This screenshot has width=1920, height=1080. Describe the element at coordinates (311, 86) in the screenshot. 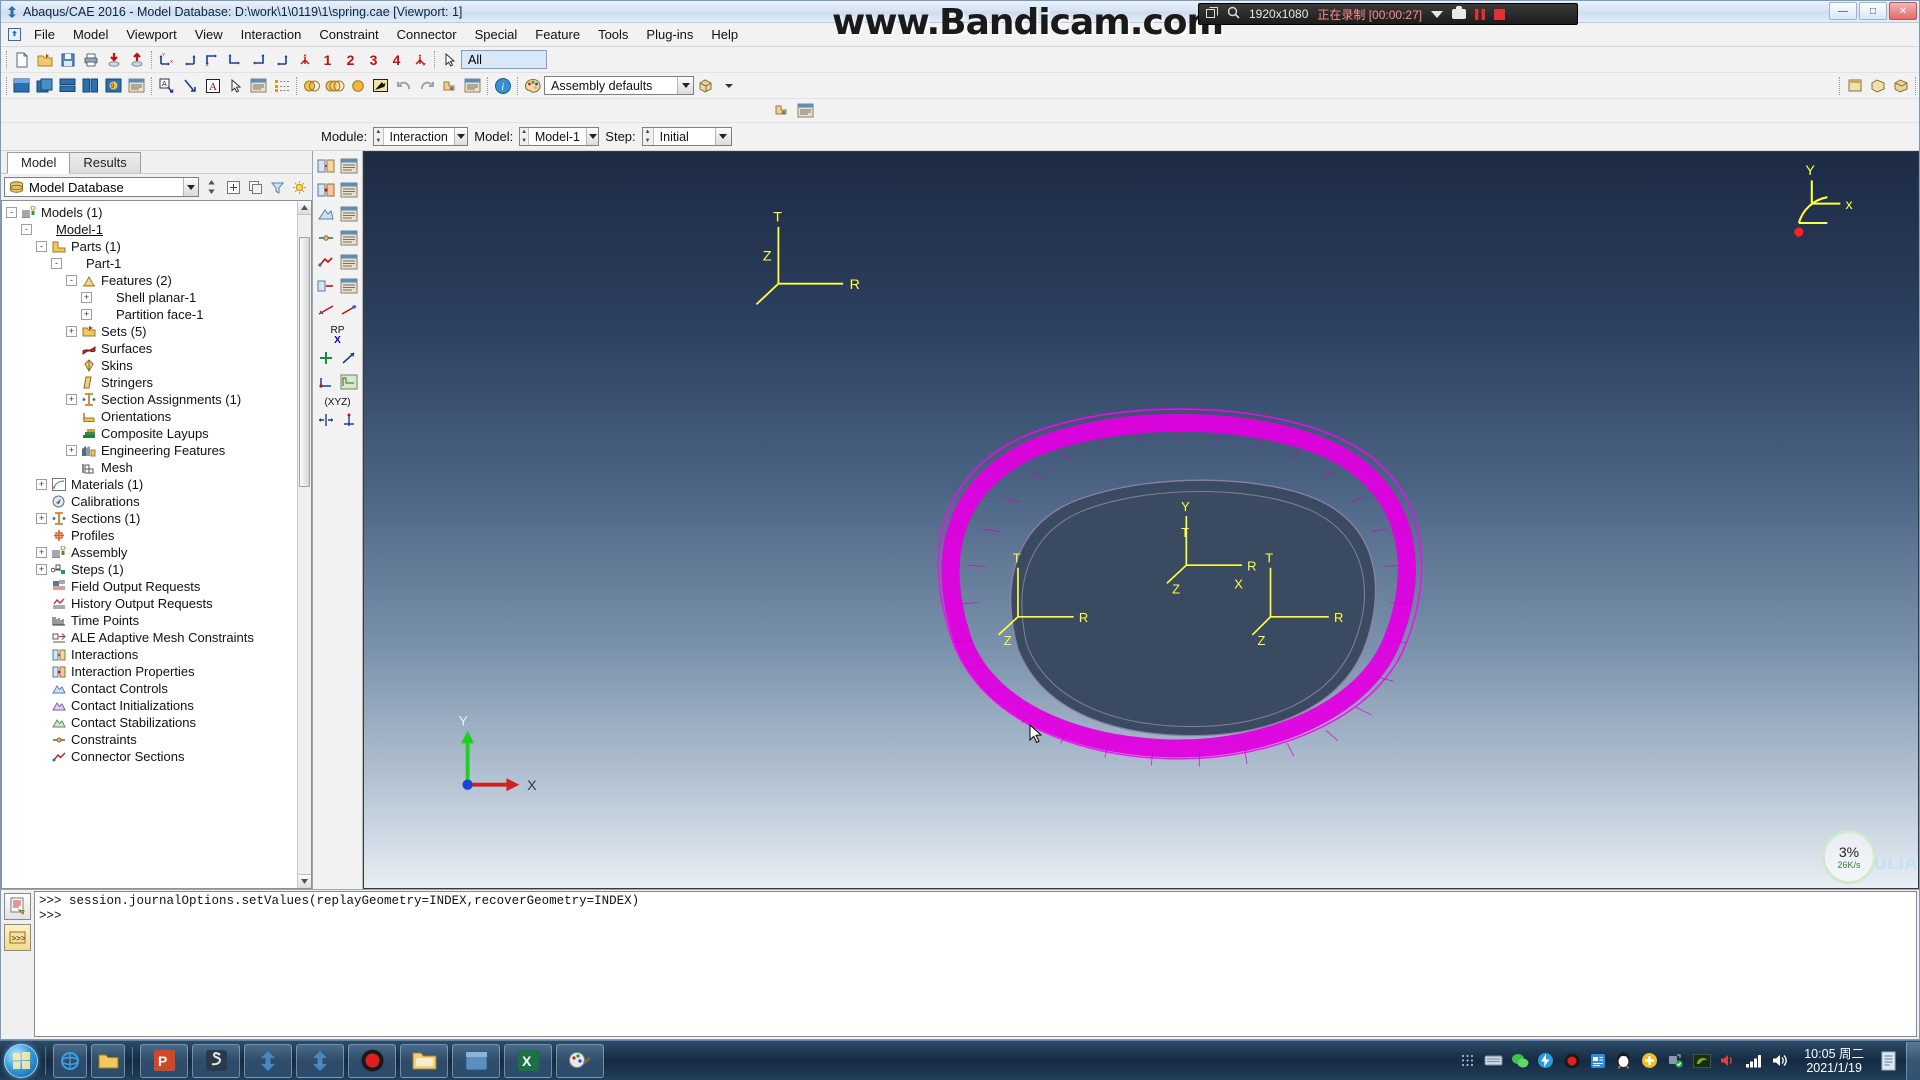

I see `wireframe-icon` at that location.